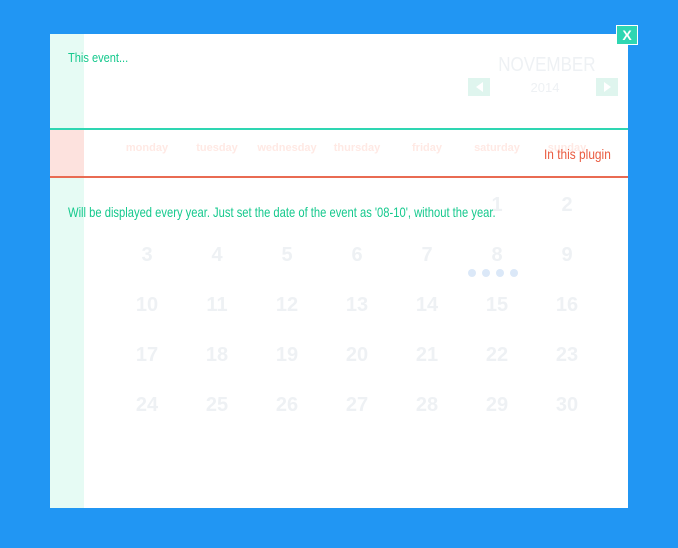 The height and width of the screenshot is (548, 678). What do you see at coordinates (147, 255) in the screenshot?
I see `calendar-day: 3` at bounding box center [147, 255].